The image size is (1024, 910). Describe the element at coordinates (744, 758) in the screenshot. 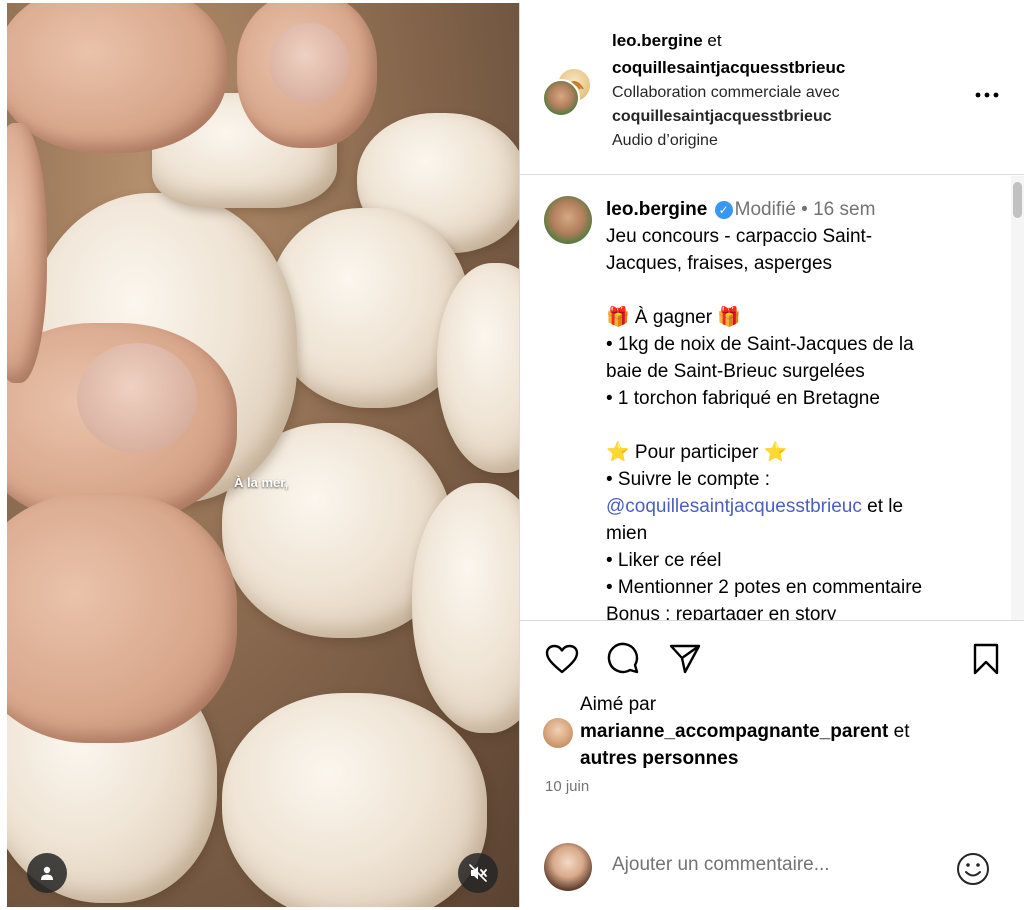

I see `other-likers-link: autres personnes` at that location.